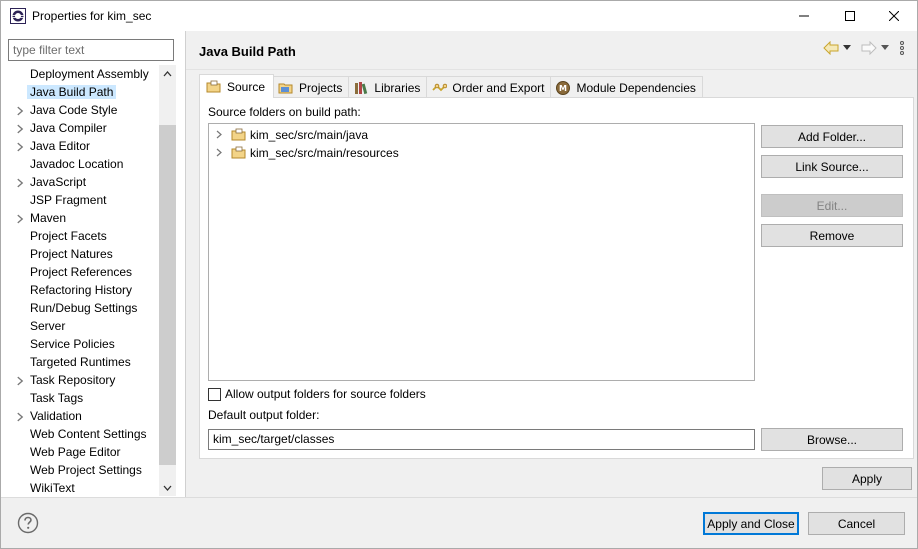  I want to click on footer-separator, so click(459, 497).